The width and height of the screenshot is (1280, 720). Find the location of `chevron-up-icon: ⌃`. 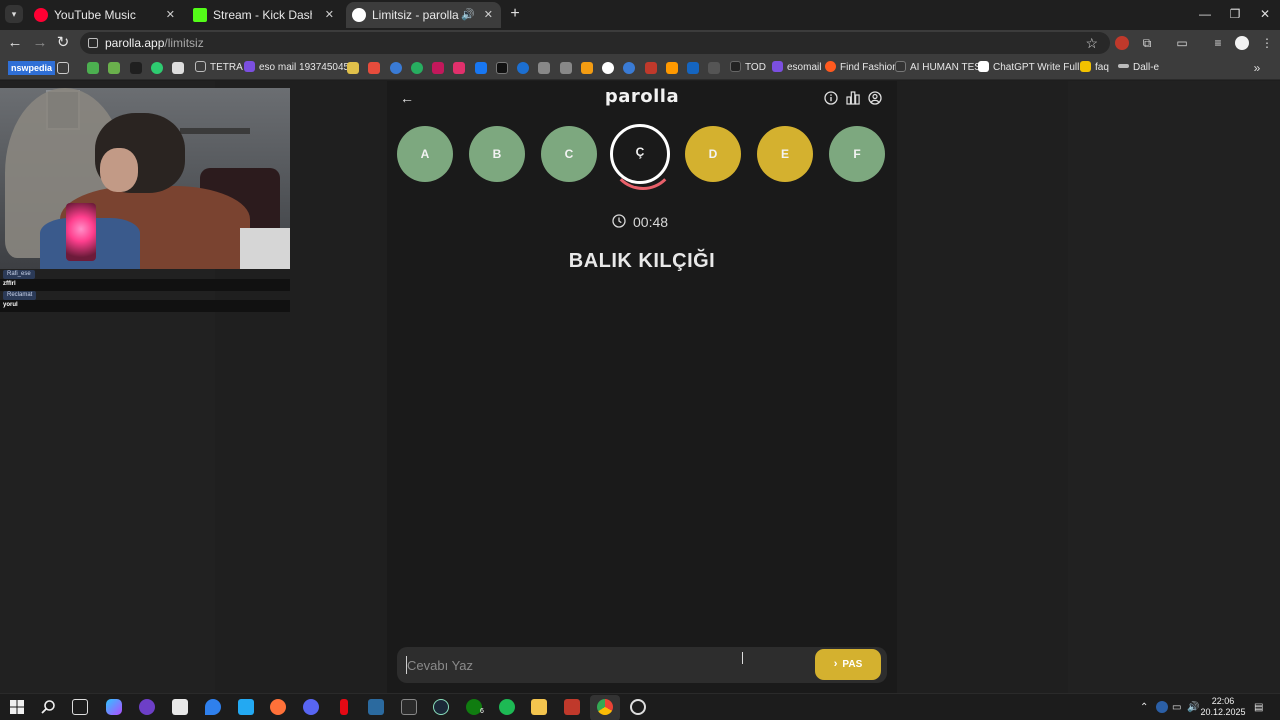

chevron-up-icon: ⌃ is located at coordinates (1144, 707).